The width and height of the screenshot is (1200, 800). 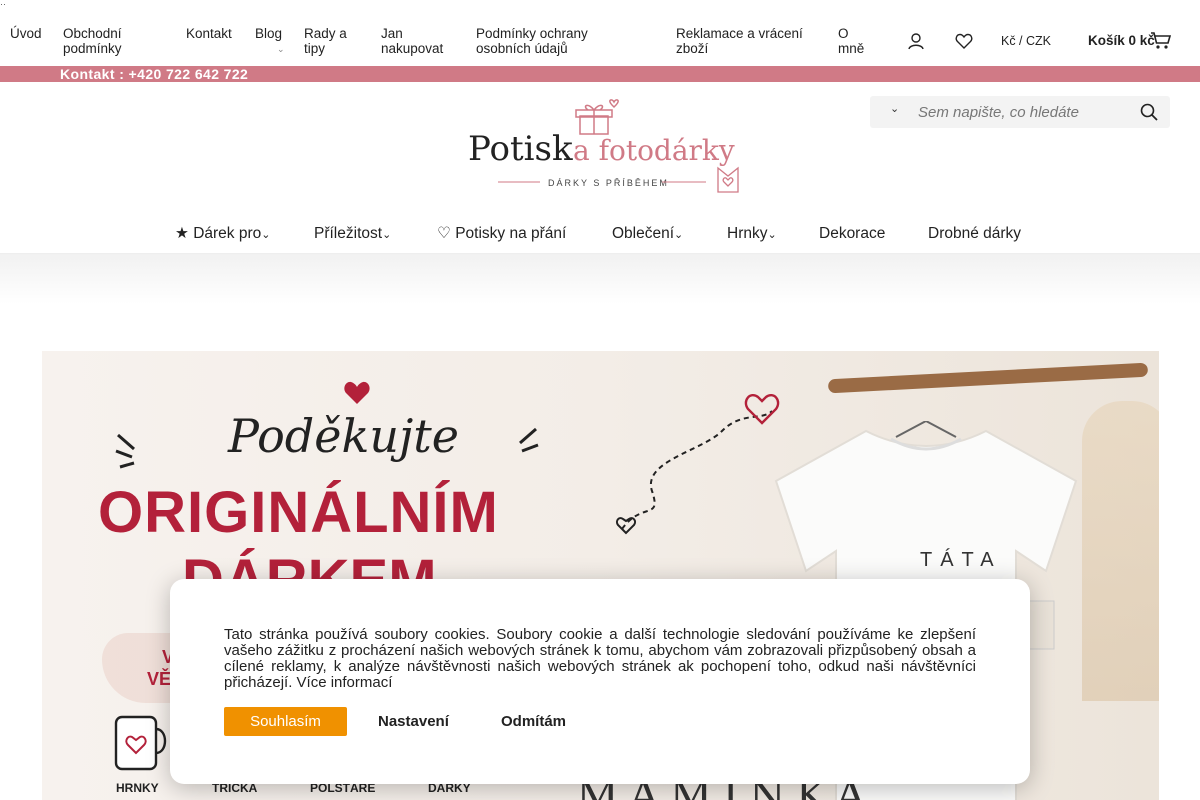 I want to click on nav-drobne-darky: Drobné dárky, so click(x=974, y=234).